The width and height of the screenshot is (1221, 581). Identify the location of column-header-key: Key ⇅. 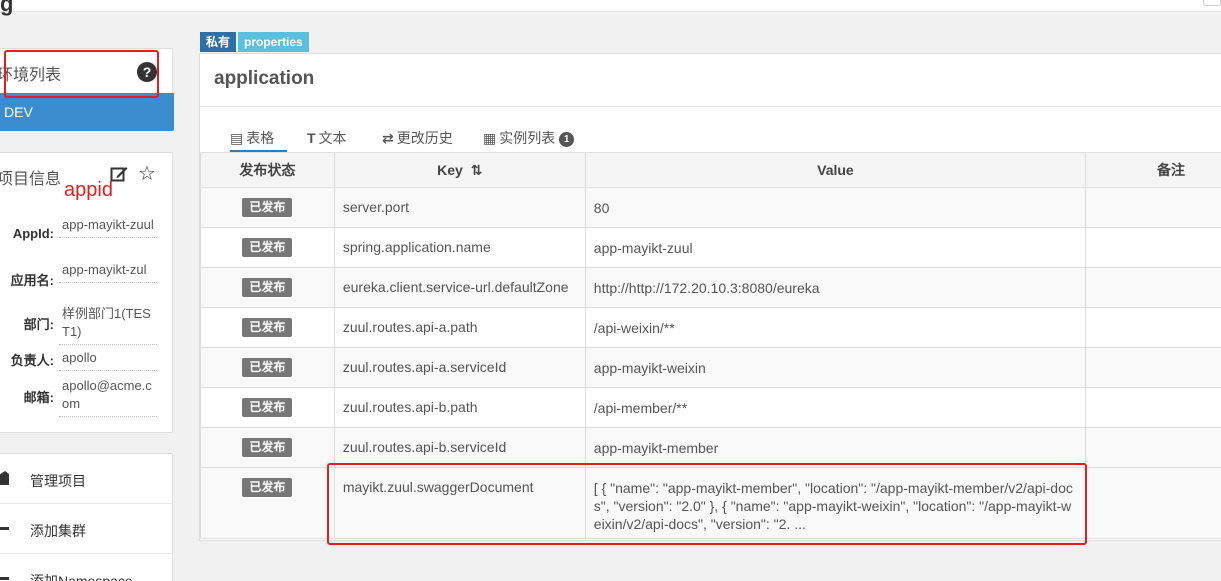
(459, 170).